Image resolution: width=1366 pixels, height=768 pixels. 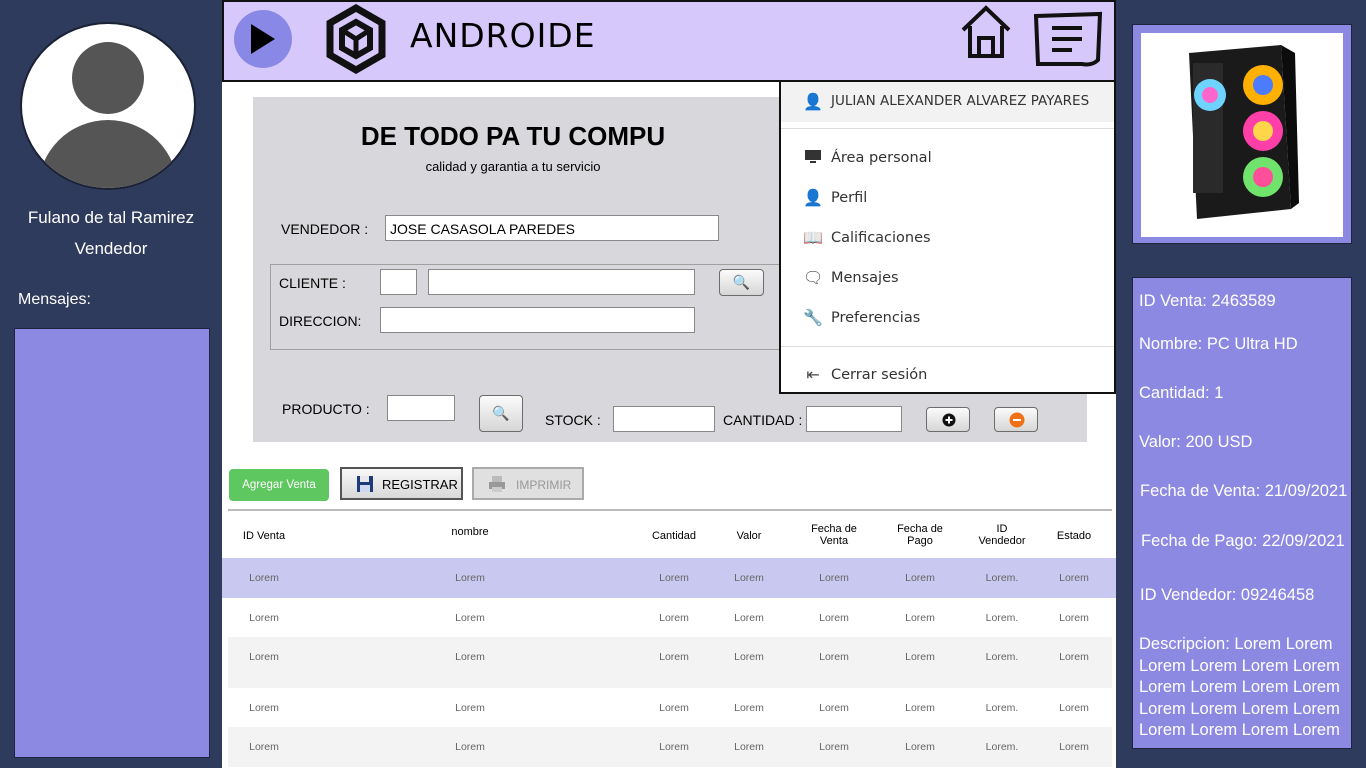 What do you see at coordinates (54, 299) in the screenshot?
I see `messages-label: Mensajes:` at bounding box center [54, 299].